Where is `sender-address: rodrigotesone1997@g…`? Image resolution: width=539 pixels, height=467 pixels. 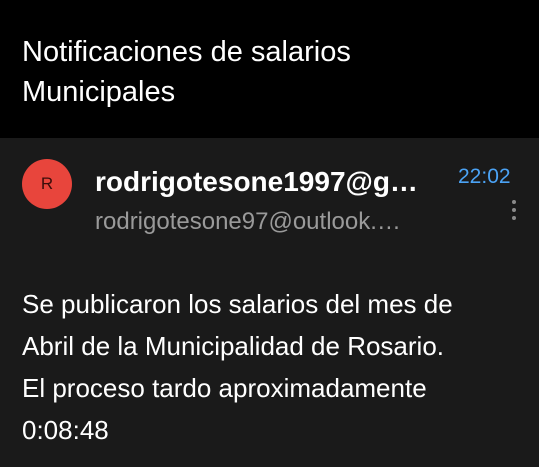 sender-address: rodrigotesone1997@g… is located at coordinates (267, 182).